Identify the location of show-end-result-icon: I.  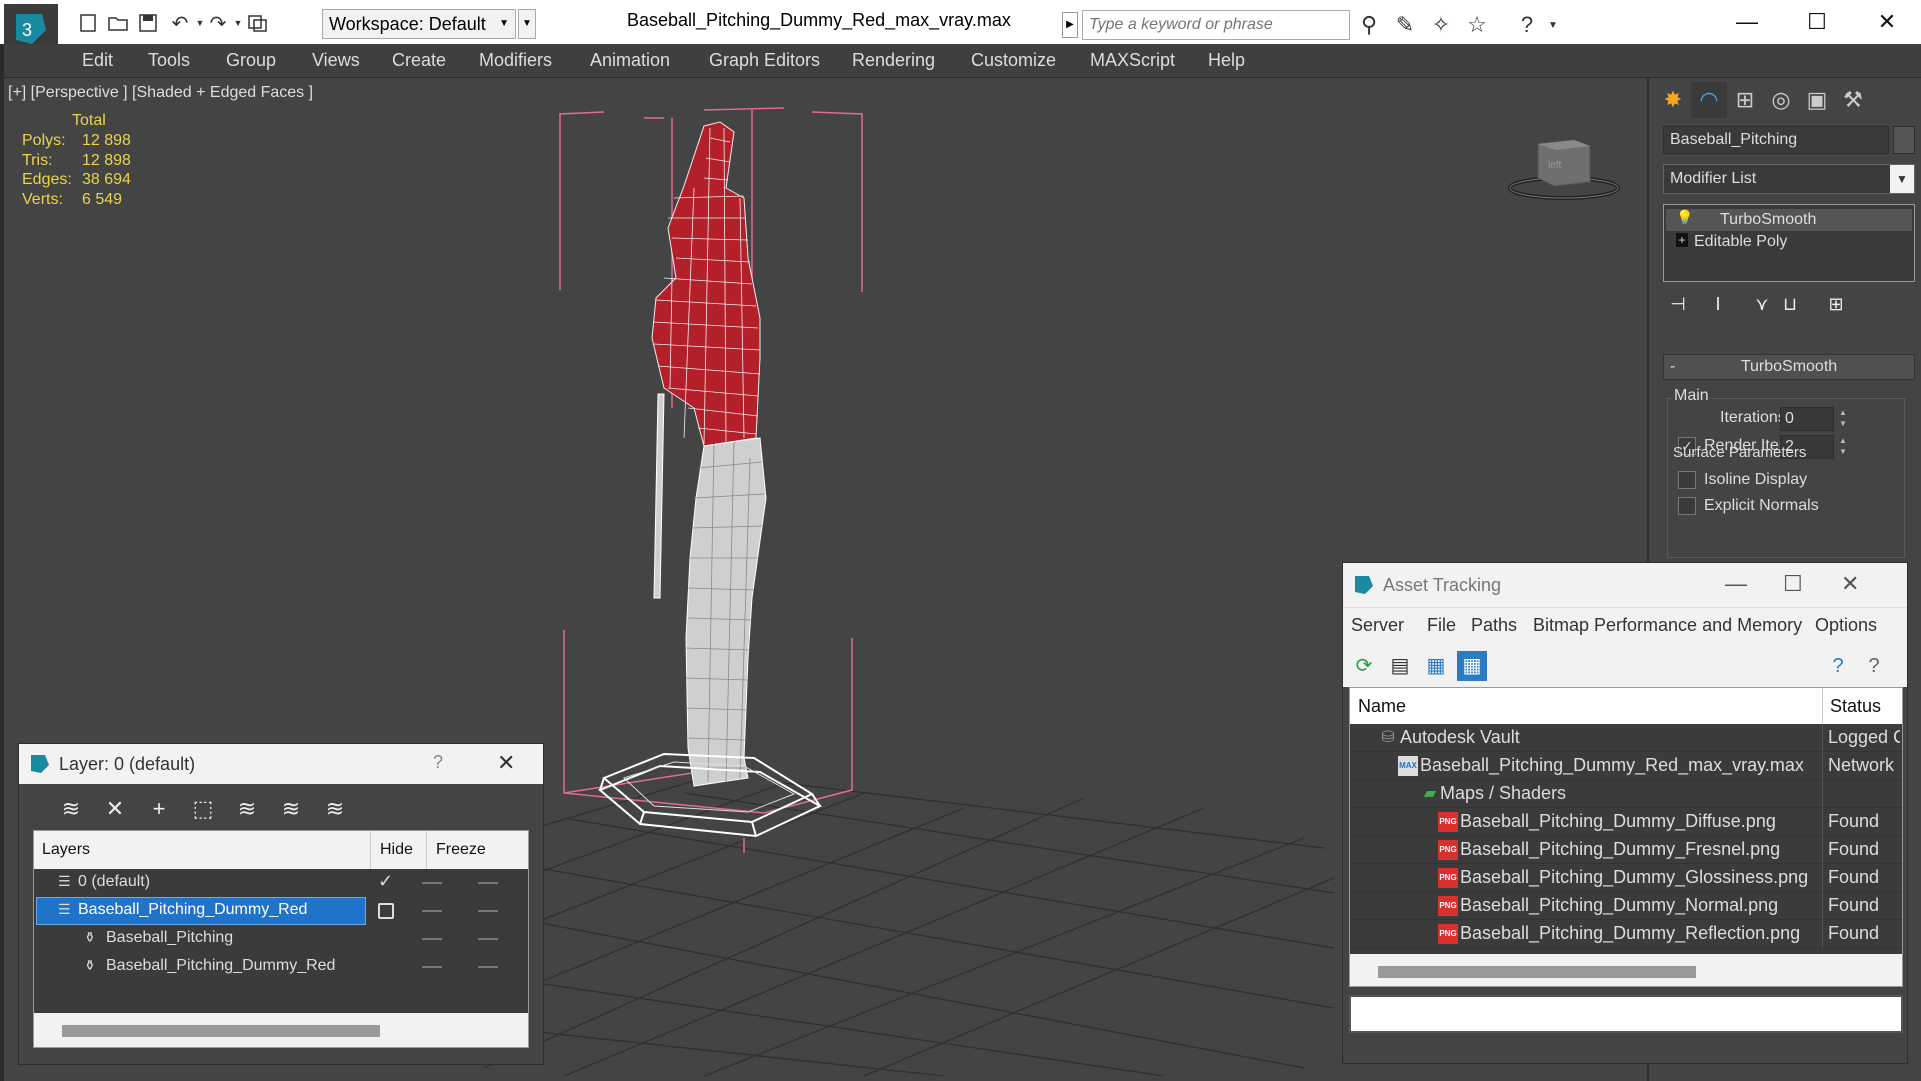
(1718, 307).